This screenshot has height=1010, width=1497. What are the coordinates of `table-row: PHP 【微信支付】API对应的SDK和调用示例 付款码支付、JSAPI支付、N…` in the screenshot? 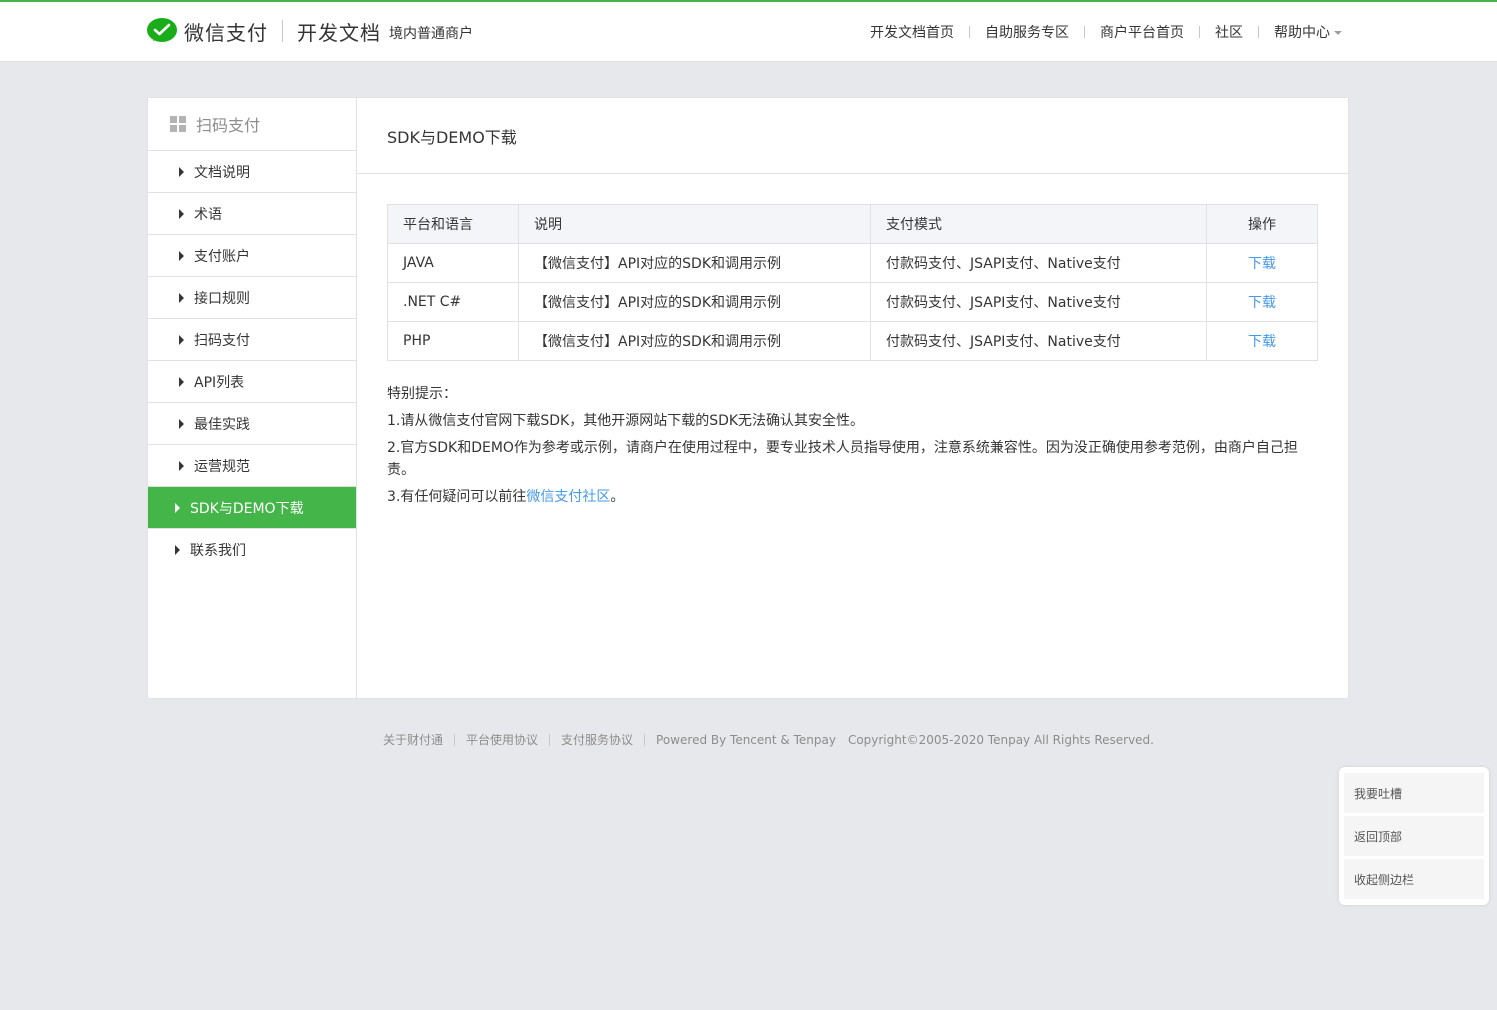 It's located at (852, 341).